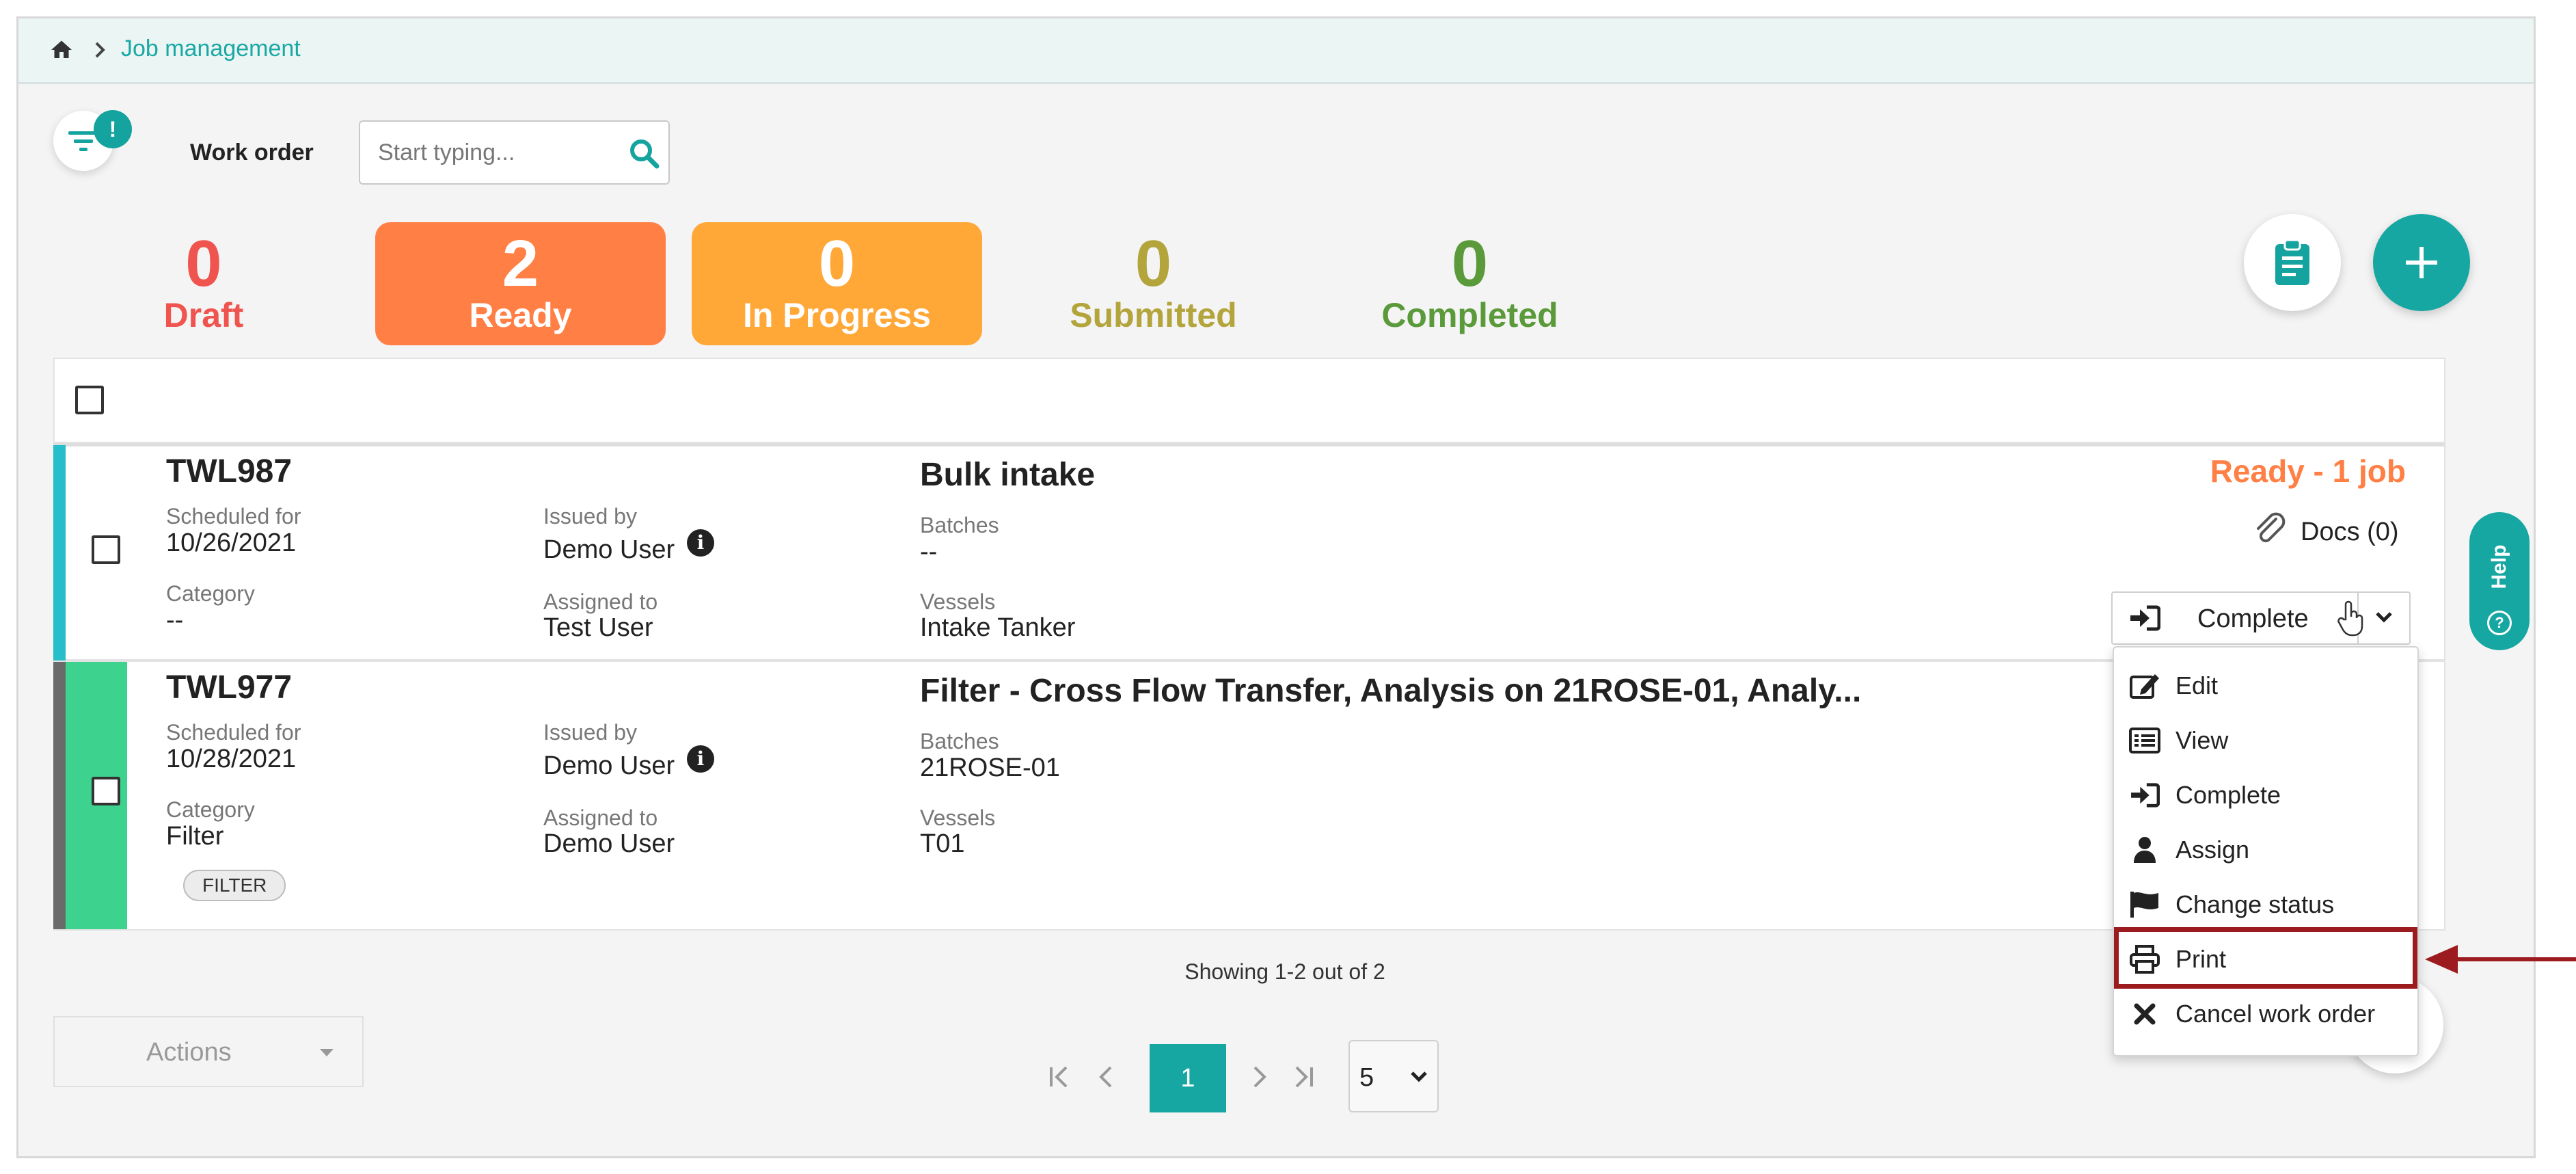  What do you see at coordinates (2499, 623) in the screenshot?
I see `question-icon: ?` at bounding box center [2499, 623].